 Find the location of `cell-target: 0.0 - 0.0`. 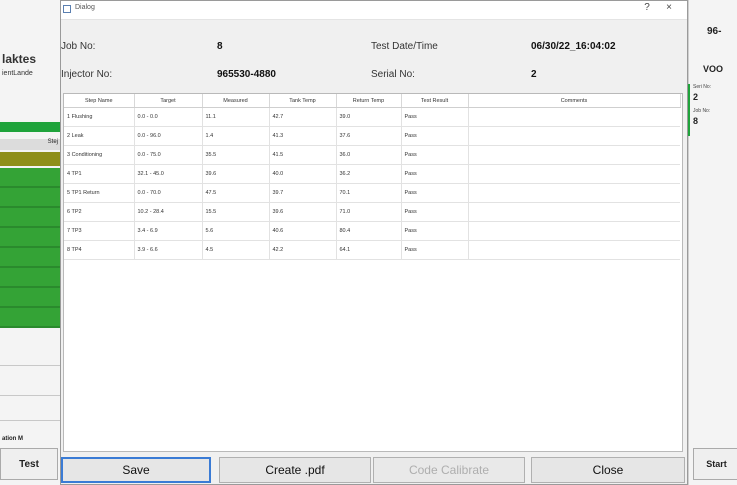

cell-target: 0.0 - 0.0 is located at coordinates (168, 117).